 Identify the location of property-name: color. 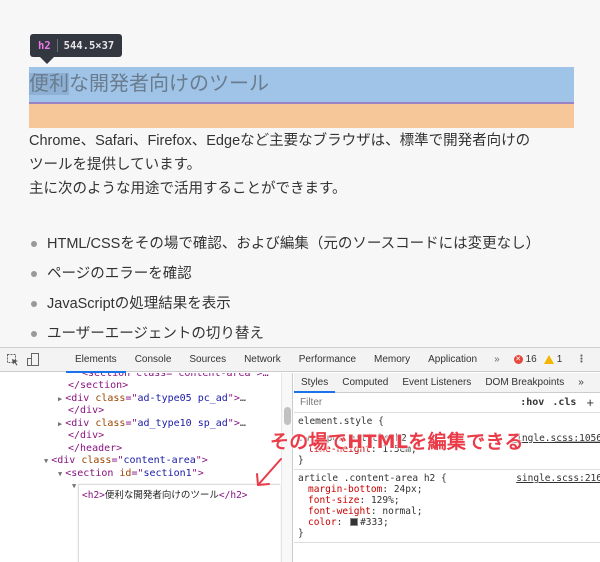
(322, 522).